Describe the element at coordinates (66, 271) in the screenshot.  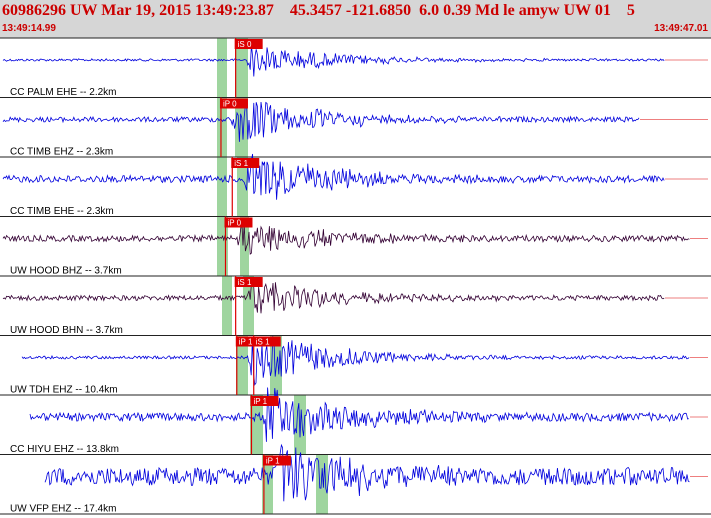
I see `trace-label: UW HOOD BHZ -- 3.7km` at that location.